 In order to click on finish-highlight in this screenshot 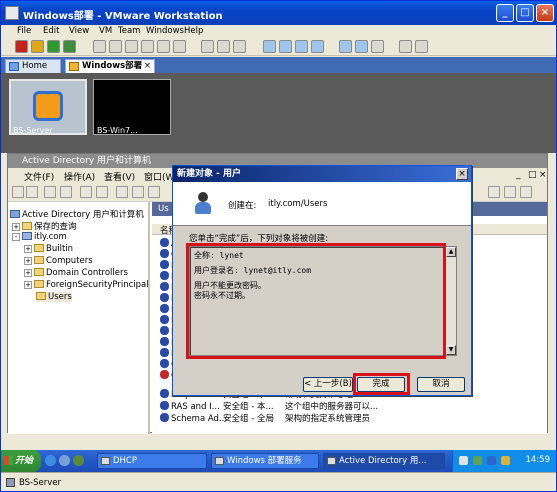, I will do `click(381, 384)`.